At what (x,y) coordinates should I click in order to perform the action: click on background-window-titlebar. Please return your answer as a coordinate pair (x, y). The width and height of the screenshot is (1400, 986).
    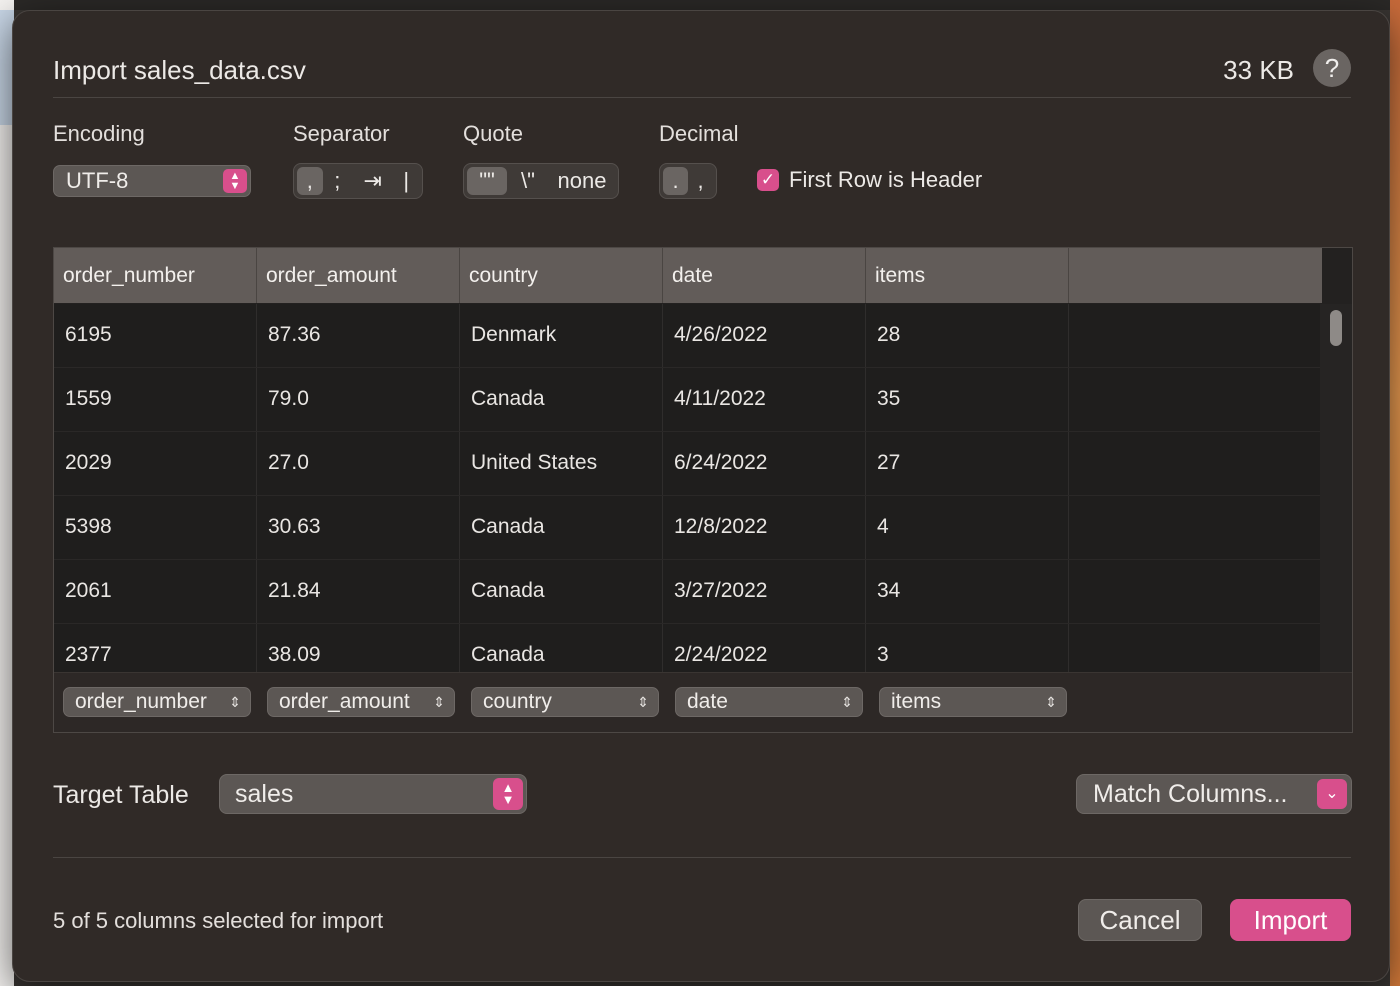
    Looking at the image, I should click on (700, 5).